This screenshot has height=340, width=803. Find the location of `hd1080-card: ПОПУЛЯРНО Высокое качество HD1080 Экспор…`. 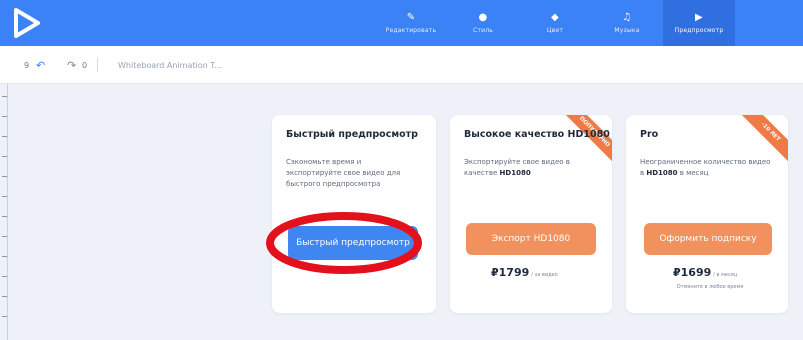

hd1080-card: ПОПУЛЯРНО Высокое качество HD1080 Экспор… is located at coordinates (531, 214).